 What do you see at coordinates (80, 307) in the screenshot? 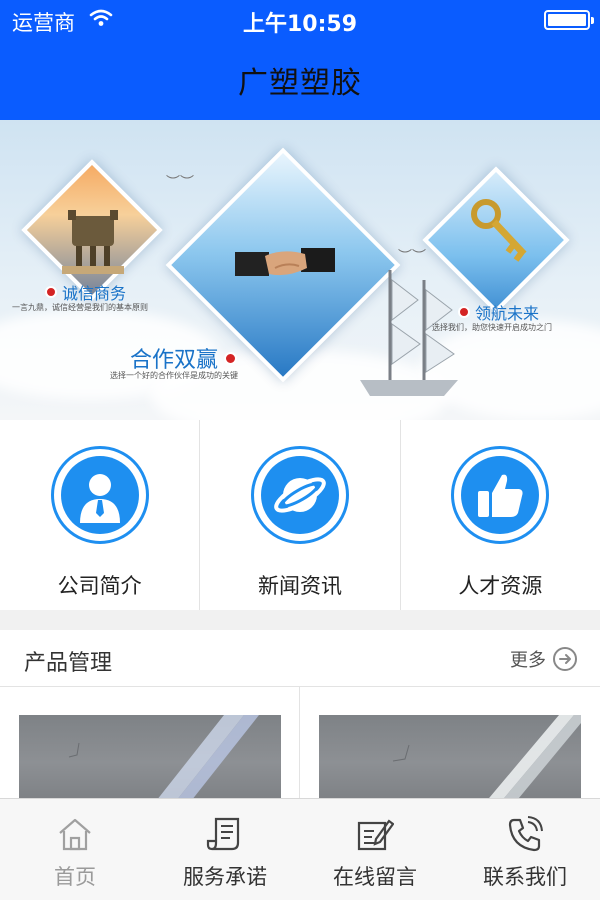
I see `banner-left-subtitle: 一言九鼎，诚信经营是我们的基本原则` at bounding box center [80, 307].